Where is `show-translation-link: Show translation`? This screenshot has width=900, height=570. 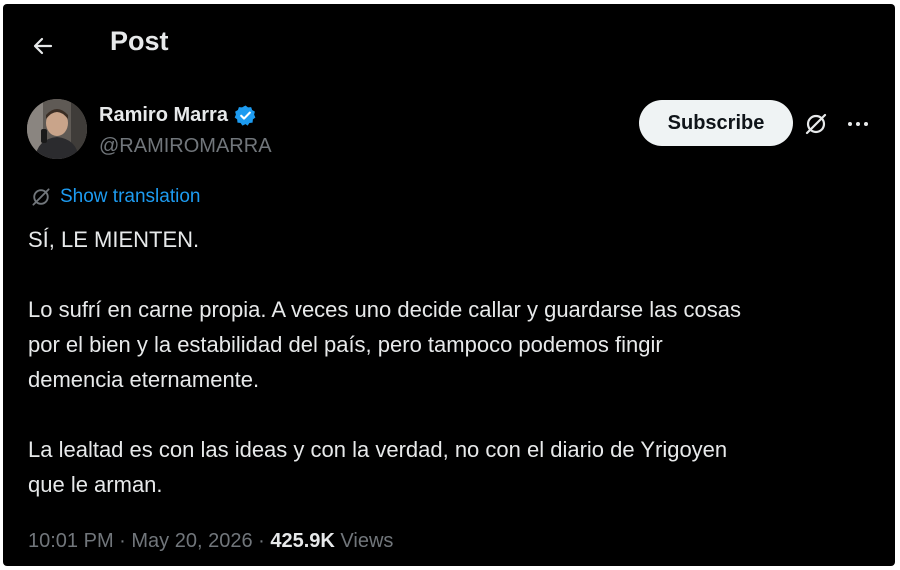
show-translation-link: Show translation is located at coordinates (115, 197).